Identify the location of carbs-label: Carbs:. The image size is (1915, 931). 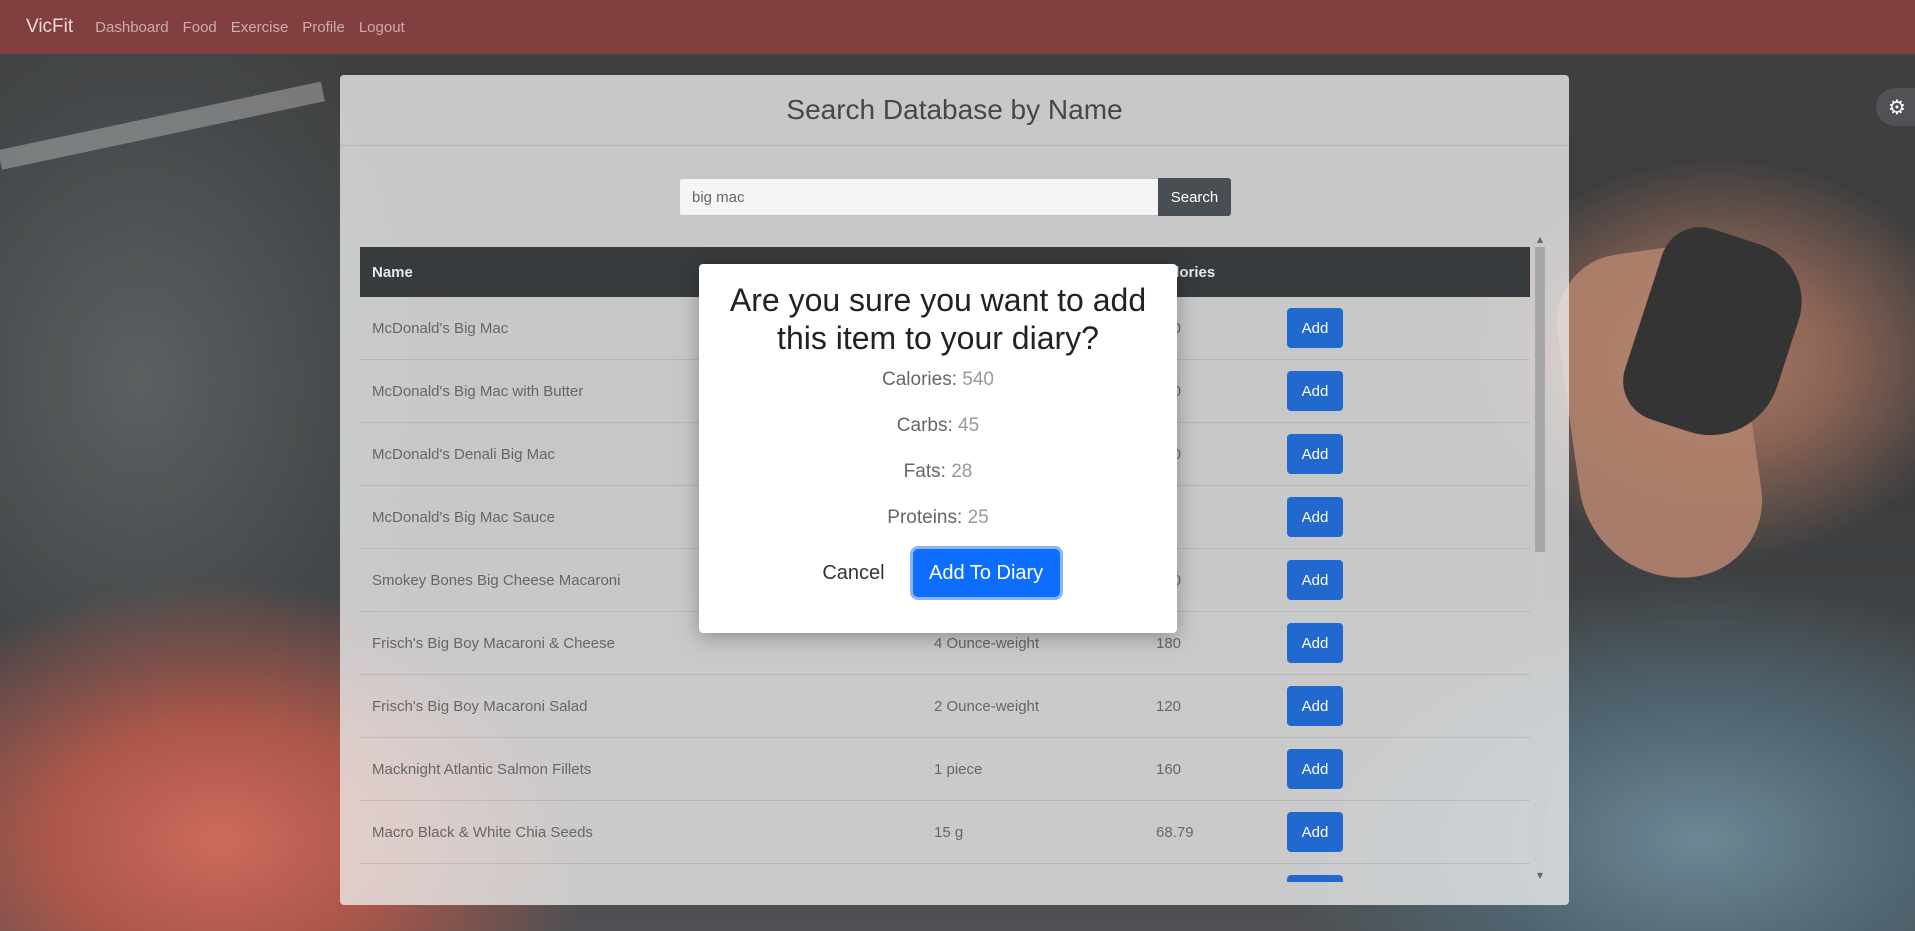
(924, 425).